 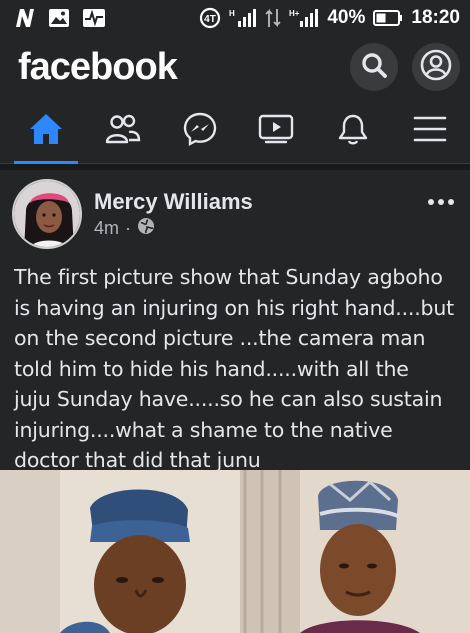 I want to click on clock: 18:20, so click(x=435, y=17).